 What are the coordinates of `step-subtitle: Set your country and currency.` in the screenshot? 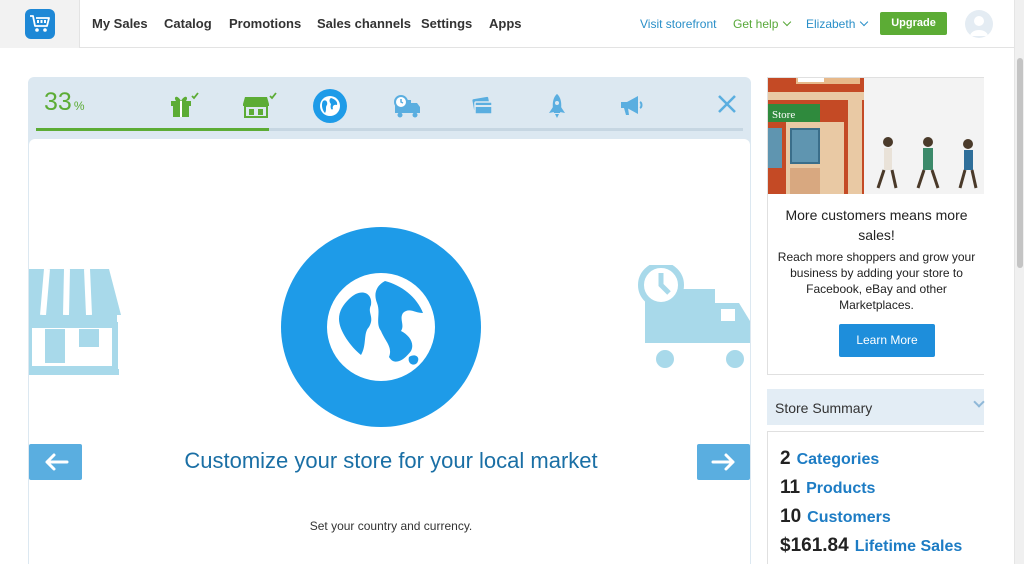 It's located at (391, 526).